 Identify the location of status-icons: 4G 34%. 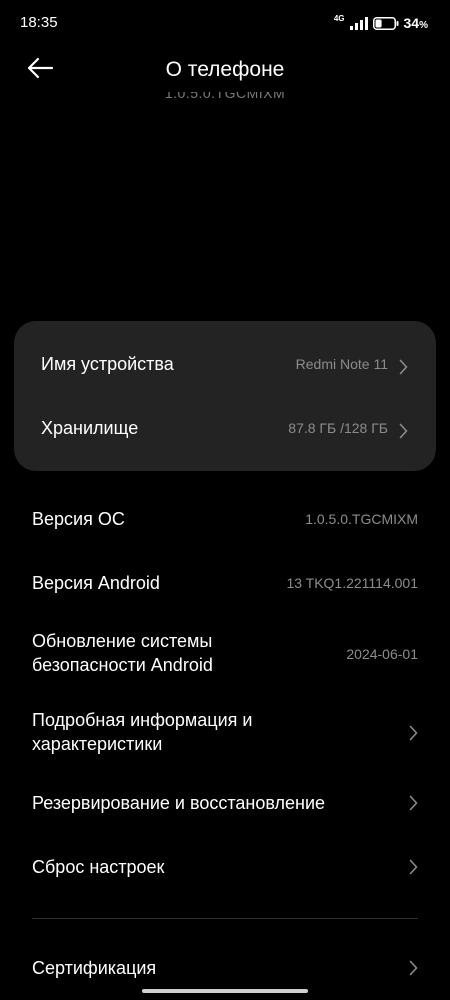
(380, 23).